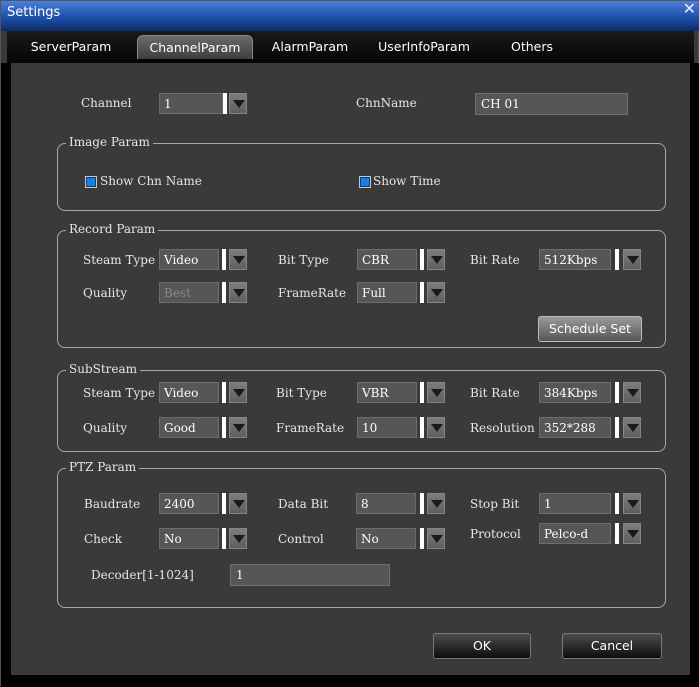 The width and height of the screenshot is (699, 687). Describe the element at coordinates (402, 538) in the screenshot. I see `control-select: No` at that location.